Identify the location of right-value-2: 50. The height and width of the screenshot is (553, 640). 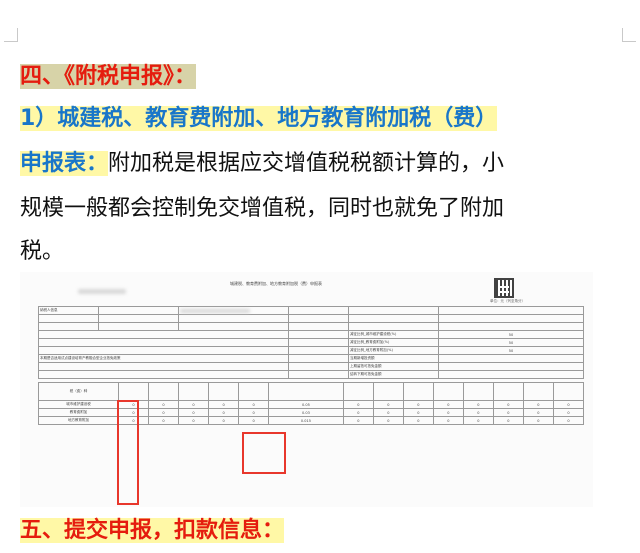
(511, 342).